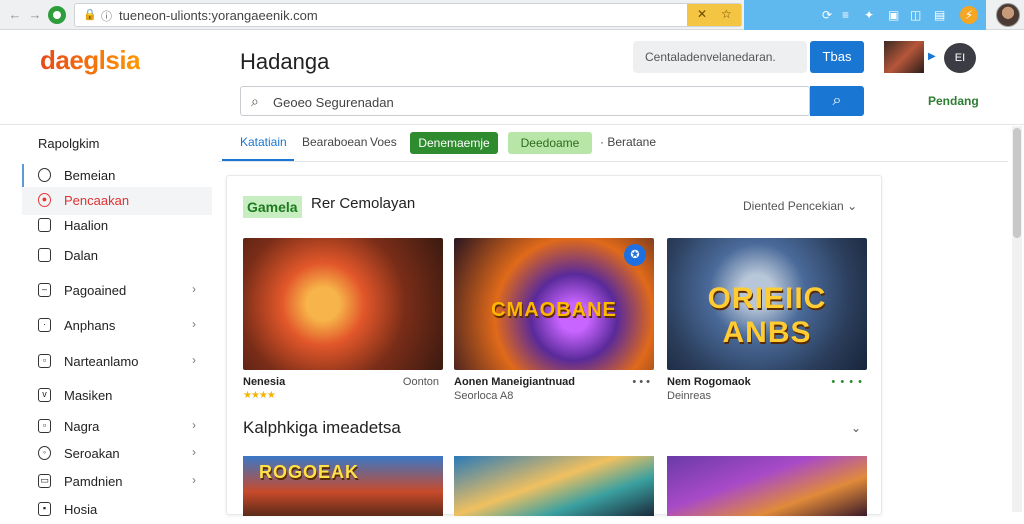 The height and width of the screenshot is (524, 1024). What do you see at coordinates (333, 102) in the screenshot?
I see `search-placeholder: Geoeo Segurenadan` at bounding box center [333, 102].